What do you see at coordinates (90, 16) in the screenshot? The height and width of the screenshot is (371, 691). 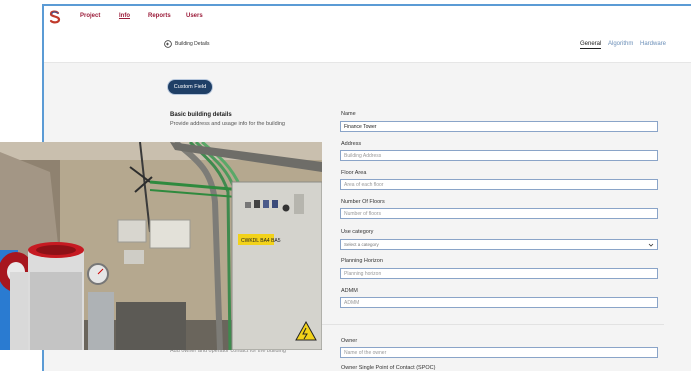 I see `nav-project: Project` at bounding box center [90, 16].